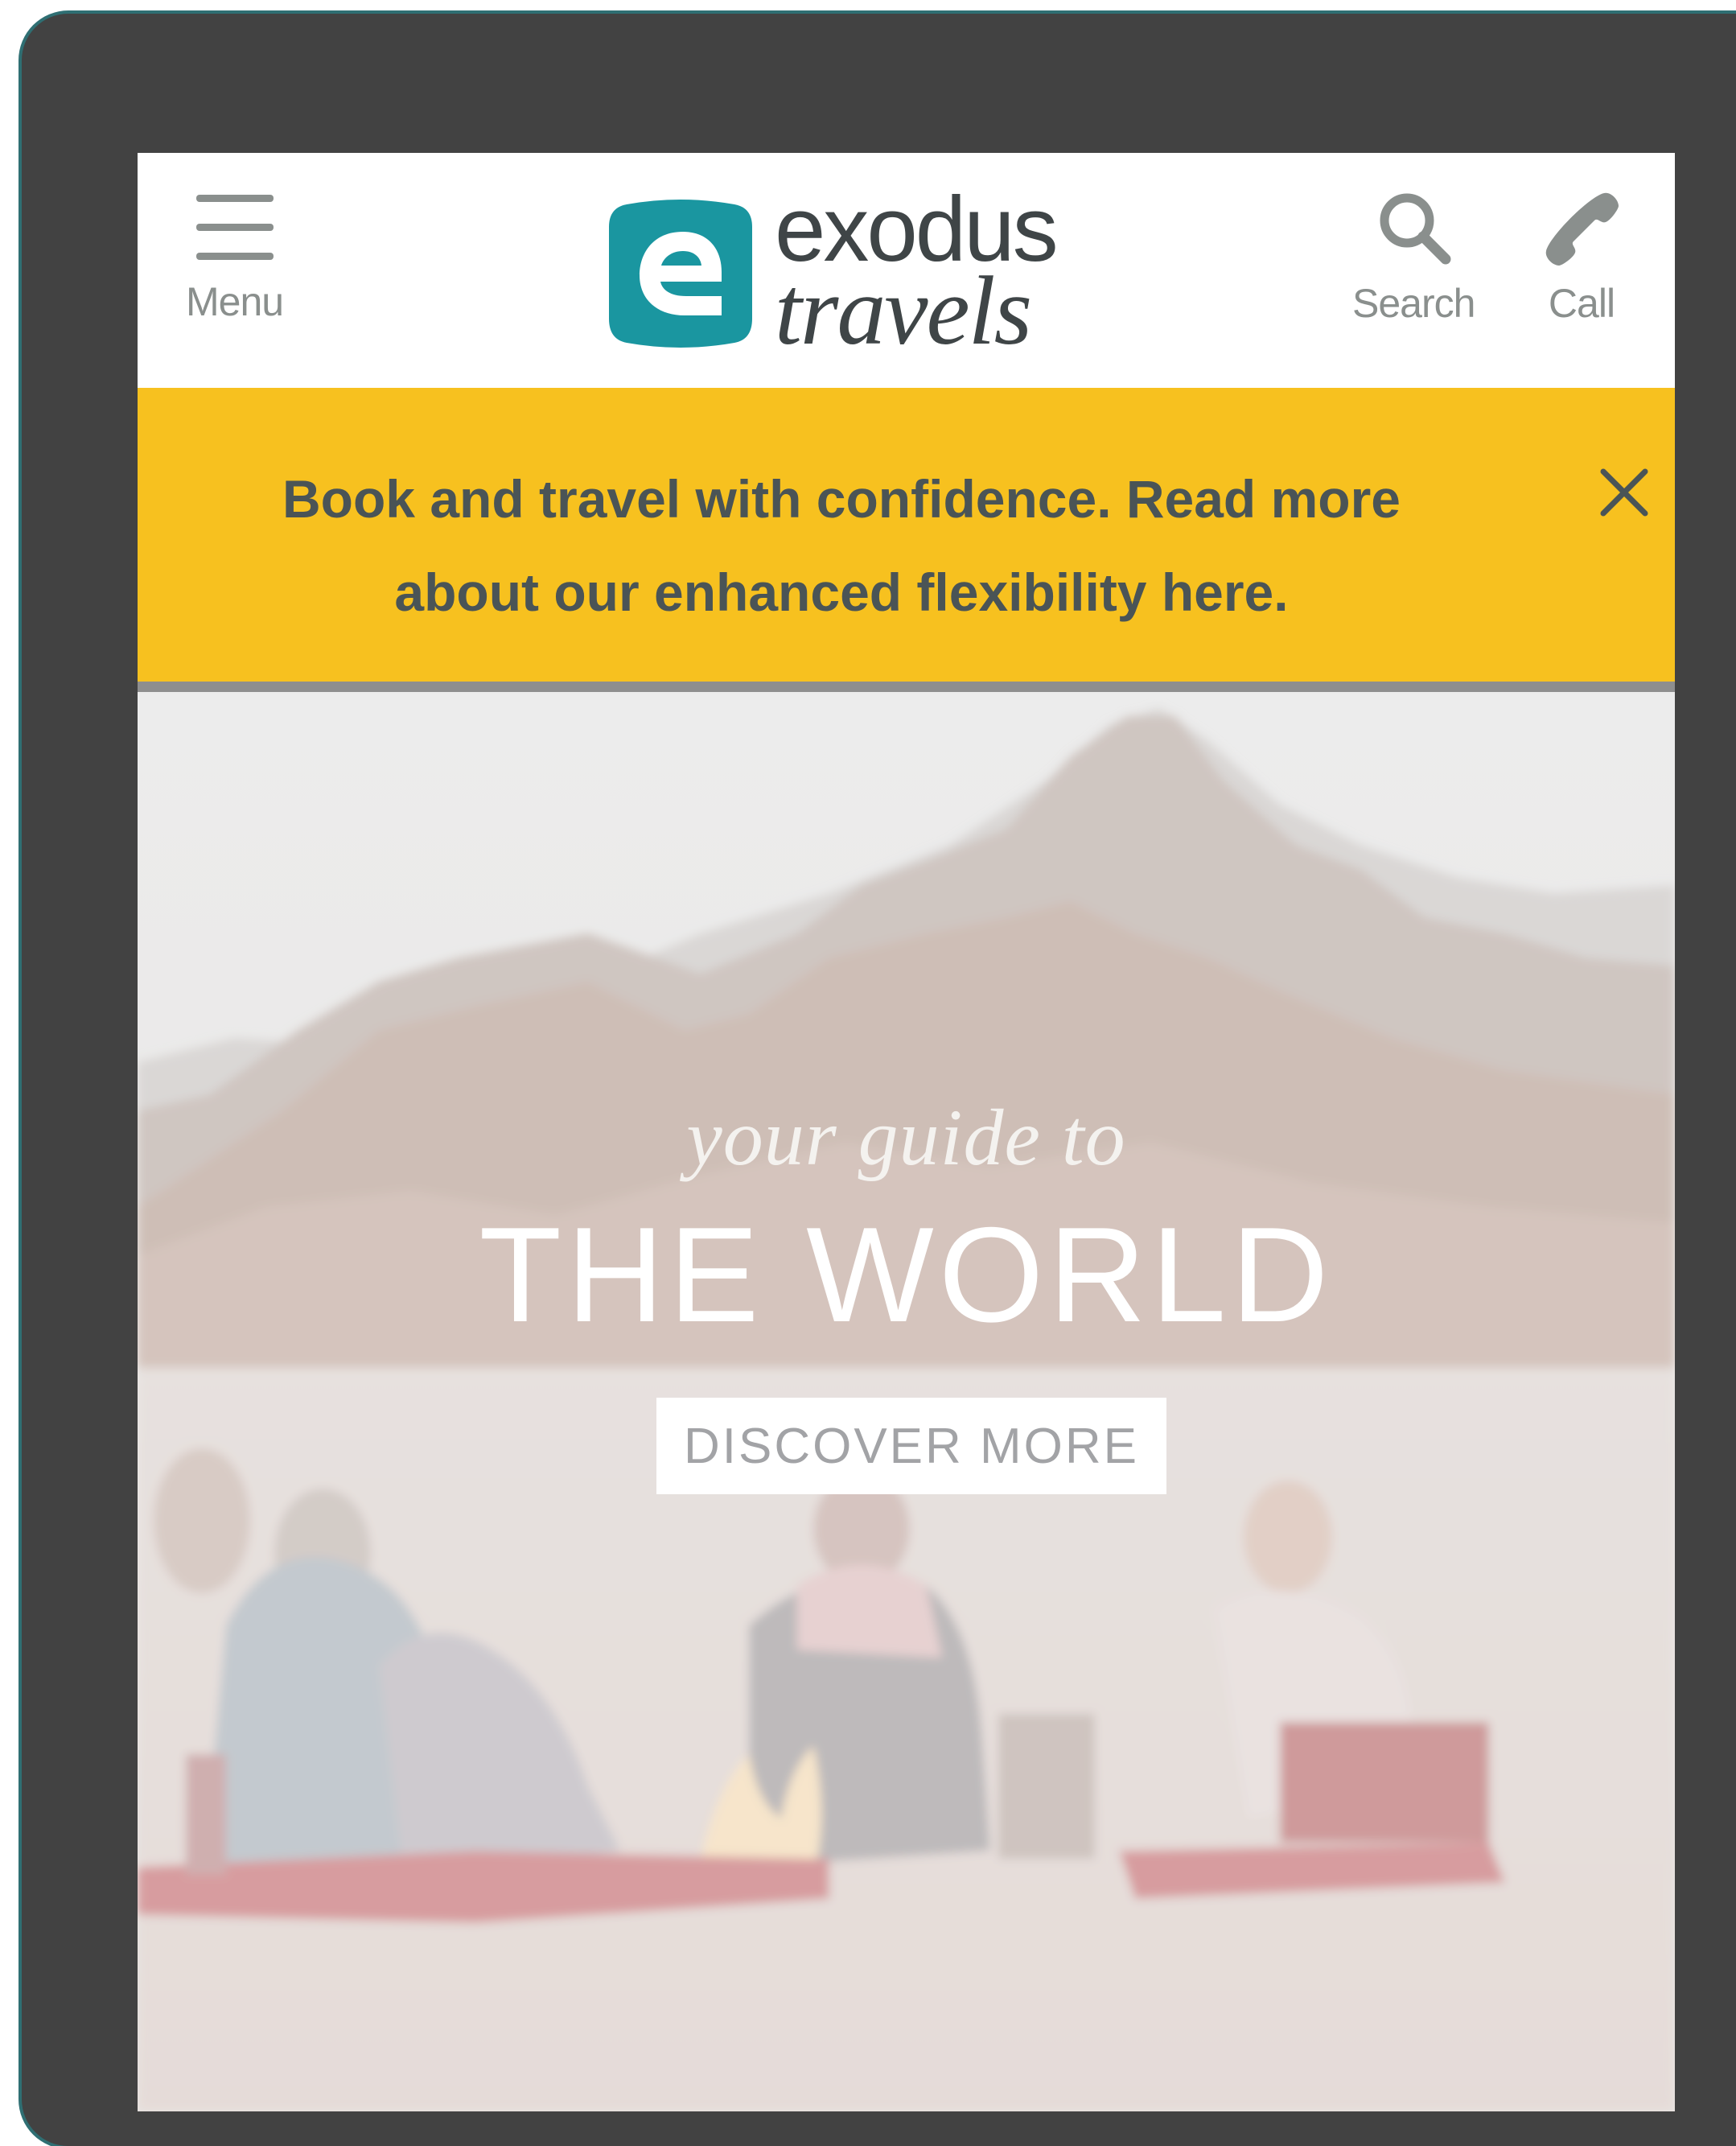 Image resolution: width=1736 pixels, height=2146 pixels. I want to click on exodus-e-logo-icon, so click(680, 273).